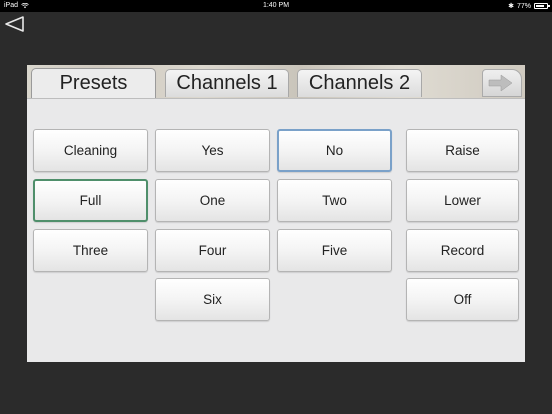 Image resolution: width=552 pixels, height=414 pixels. Describe the element at coordinates (359, 83) in the screenshot. I see `tab-channels-2: Channels 2` at that location.